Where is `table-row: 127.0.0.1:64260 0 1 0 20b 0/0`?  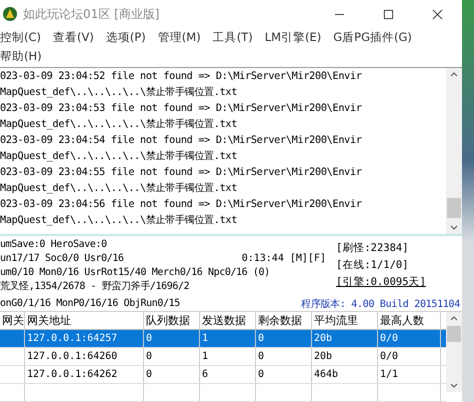 table-row: 127.0.0.1:64260 0 1 0 20b 0/0 is located at coordinates (223, 357).